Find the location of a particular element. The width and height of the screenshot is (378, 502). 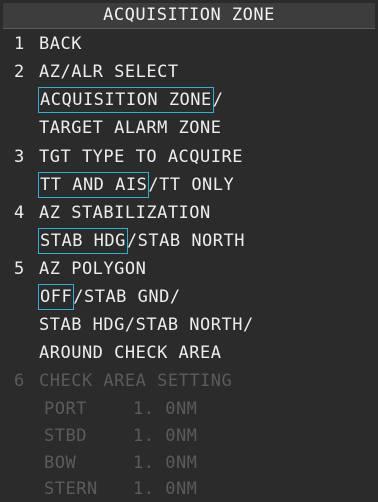

menu-item-number: 4 is located at coordinates (19, 213).